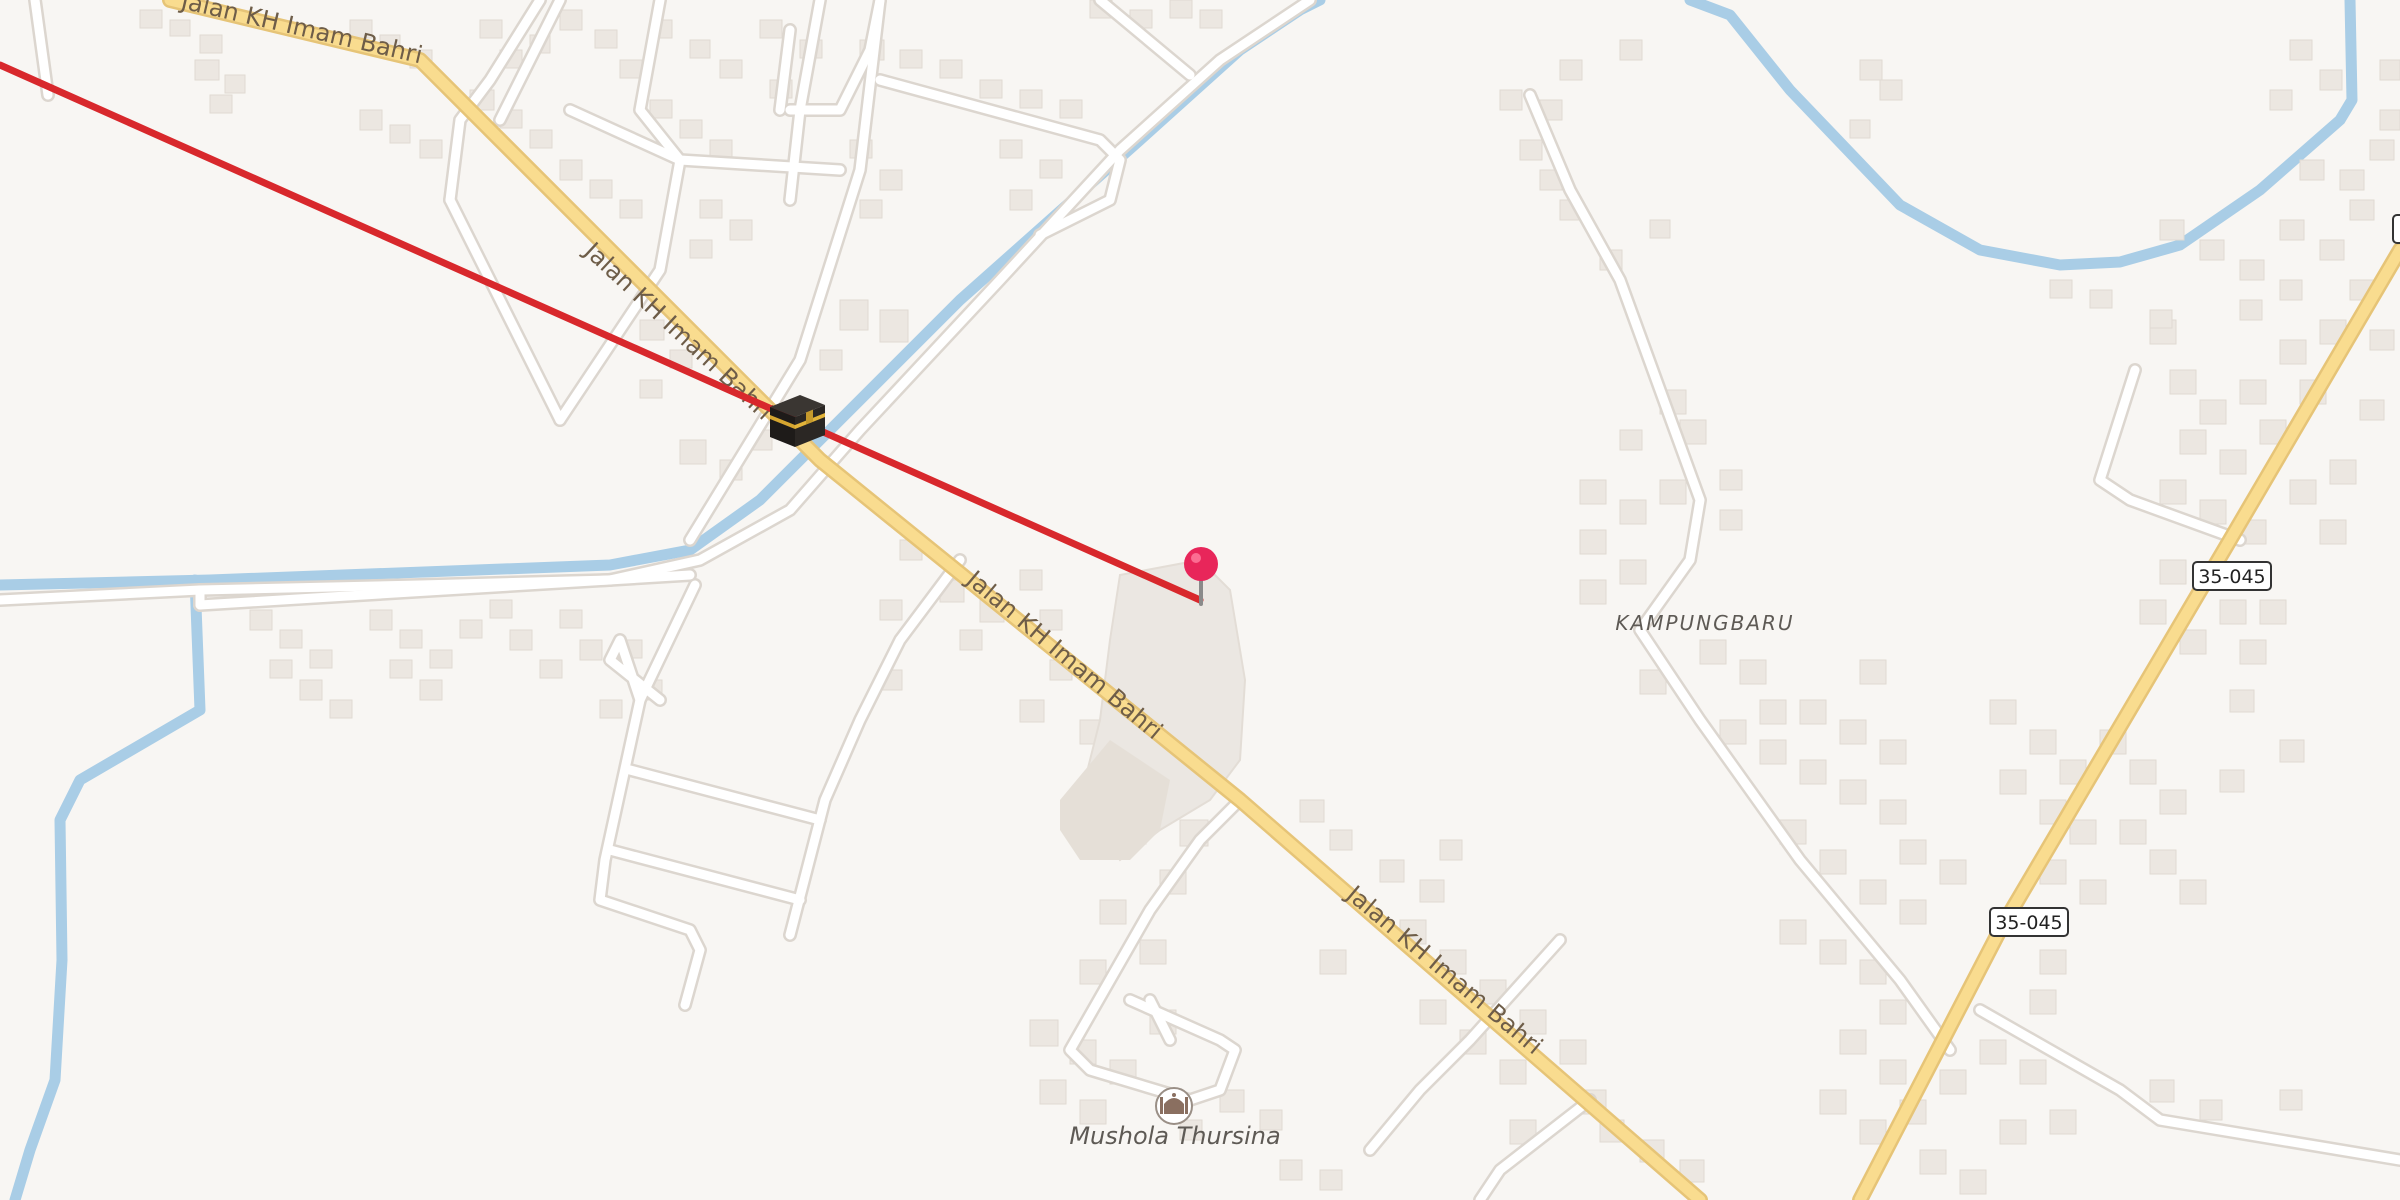 This screenshot has height=1200, width=2400. Describe the element at coordinates (1704, 623) in the screenshot. I see `place-label-kampungbaru: KAMPUNGBARU` at that location.